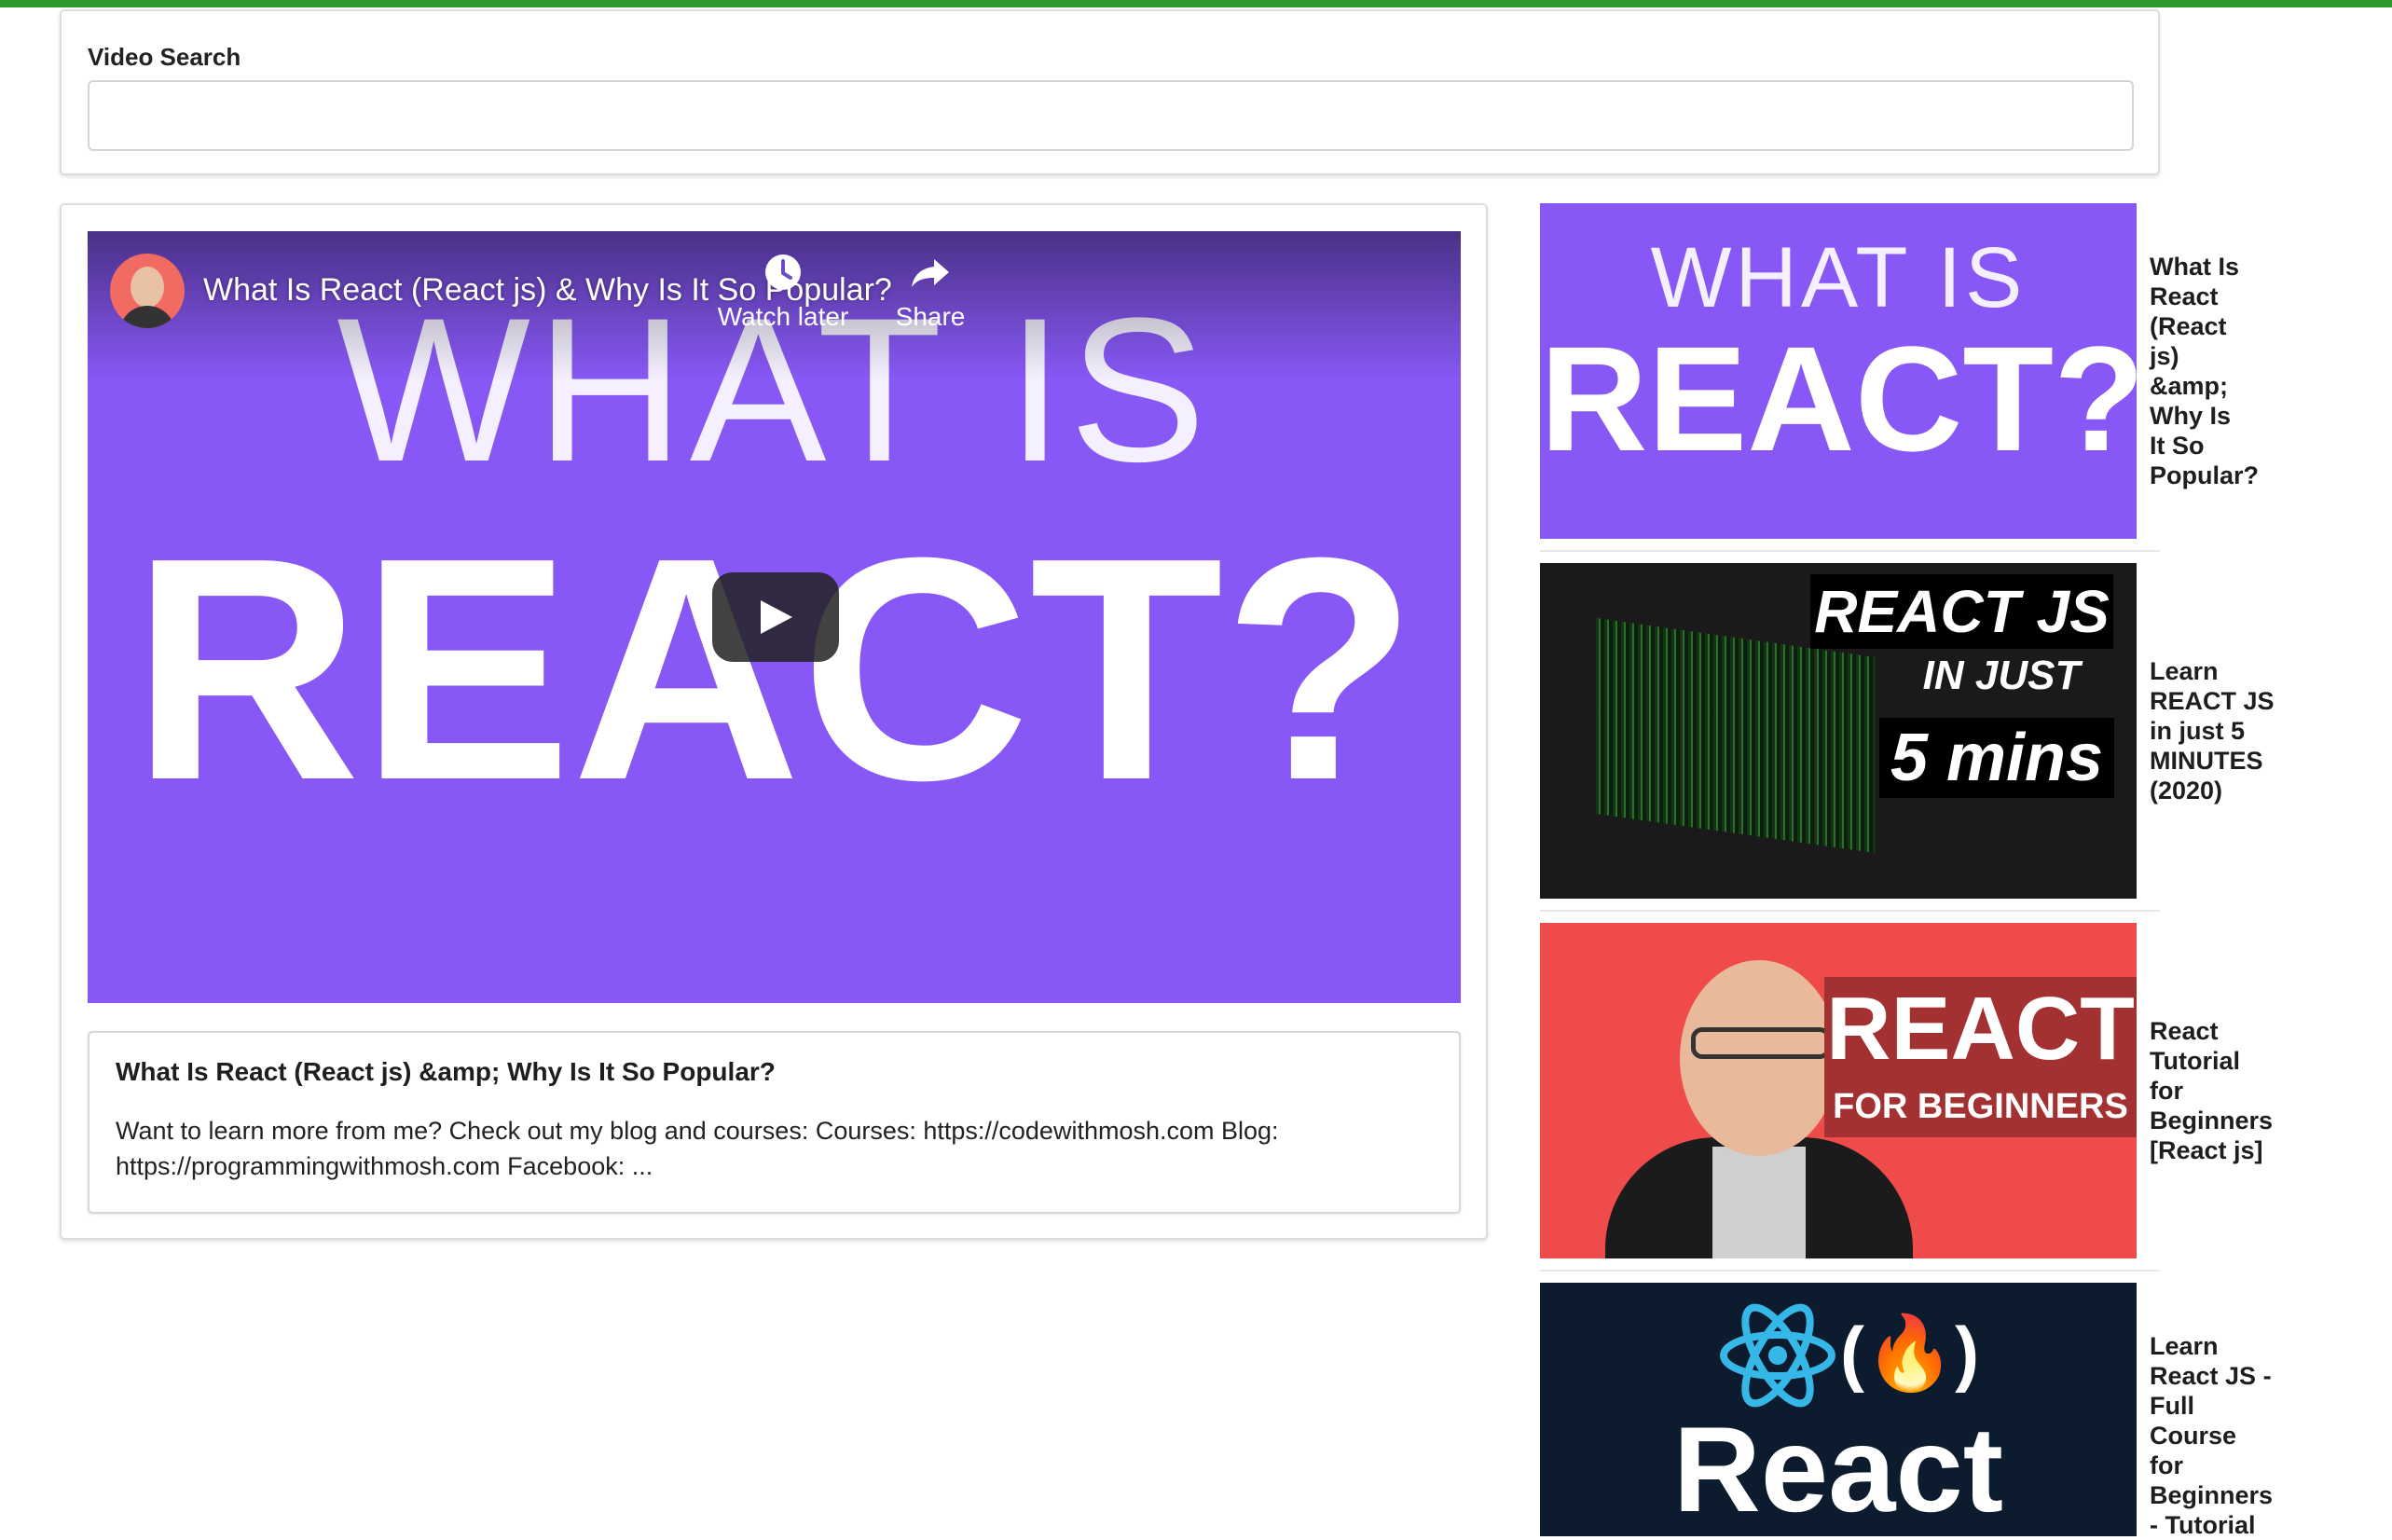 The width and height of the screenshot is (2392, 1540). Describe the element at coordinates (1838, 398) in the screenshot. I see `thumb-text: REACT?` at that location.